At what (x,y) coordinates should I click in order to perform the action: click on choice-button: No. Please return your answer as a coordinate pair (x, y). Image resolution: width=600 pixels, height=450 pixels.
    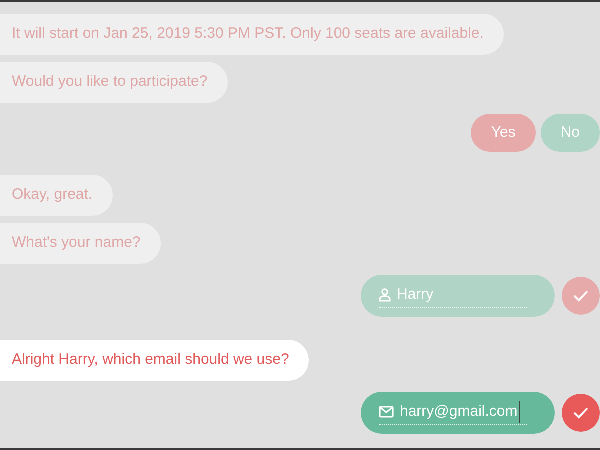
    Looking at the image, I should click on (570, 133).